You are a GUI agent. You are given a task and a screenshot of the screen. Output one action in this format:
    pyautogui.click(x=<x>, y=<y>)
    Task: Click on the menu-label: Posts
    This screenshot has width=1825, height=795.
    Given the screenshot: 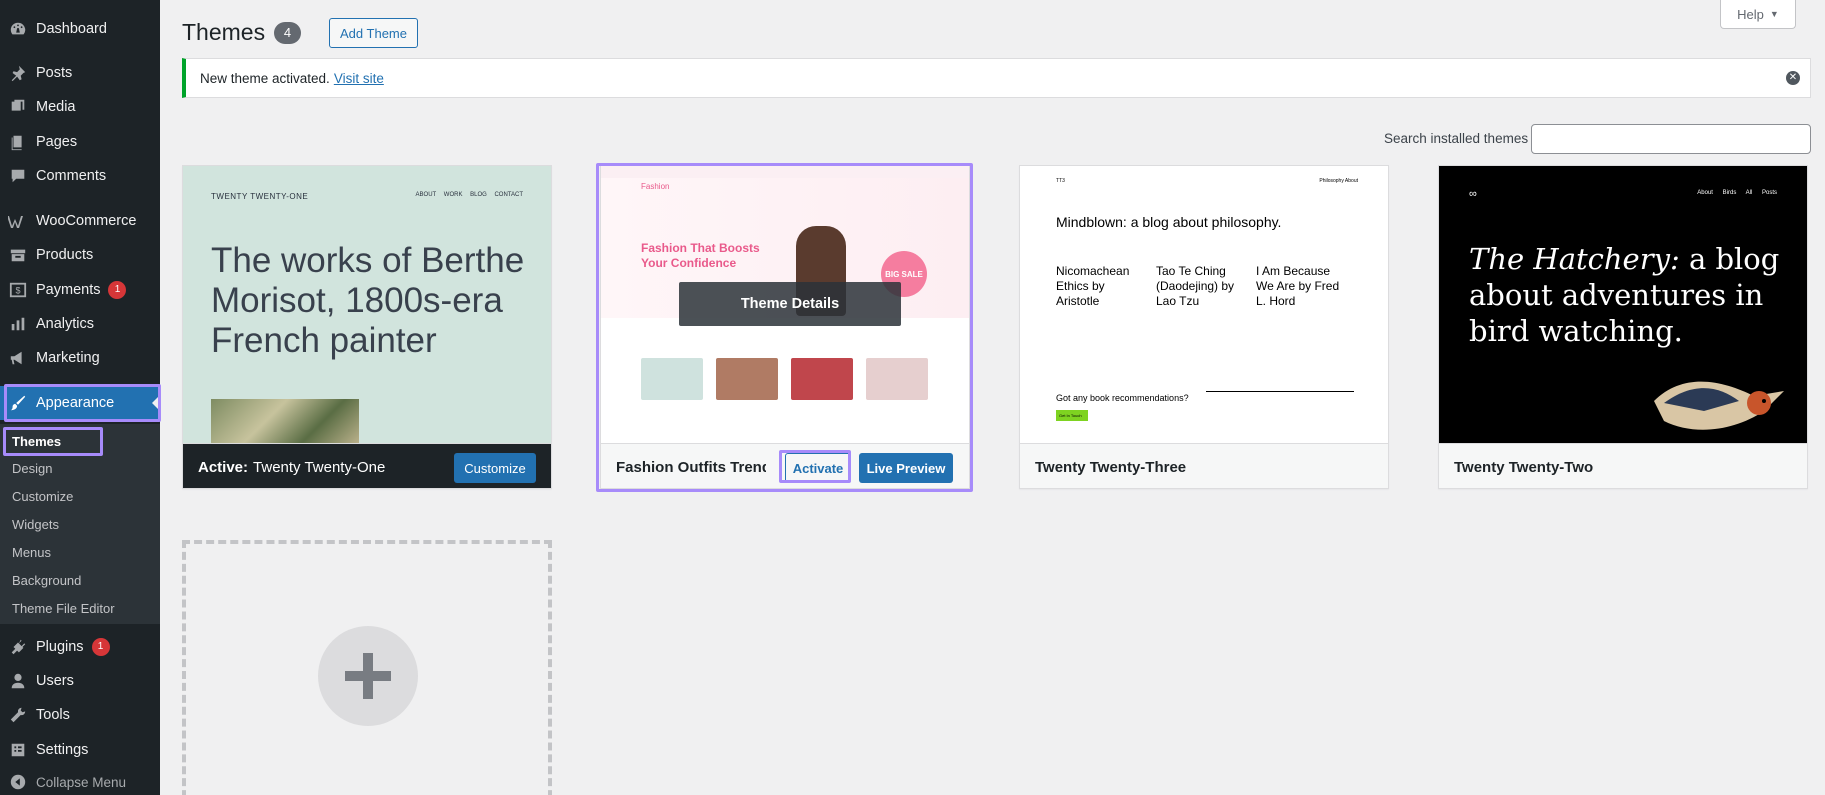 What is the action you would take?
    pyautogui.click(x=54, y=73)
    